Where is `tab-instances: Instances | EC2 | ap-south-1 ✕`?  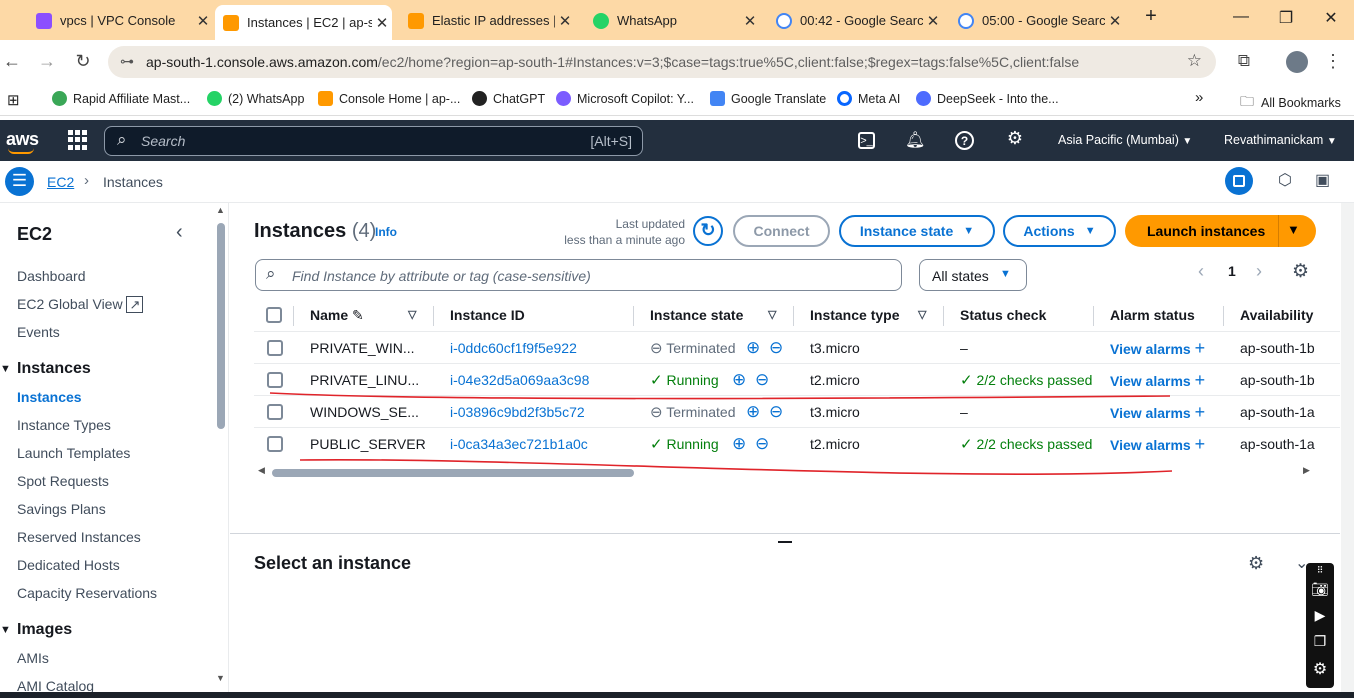 tab-instances: Instances | EC2 | ap-south-1 ✕ is located at coordinates (303, 22).